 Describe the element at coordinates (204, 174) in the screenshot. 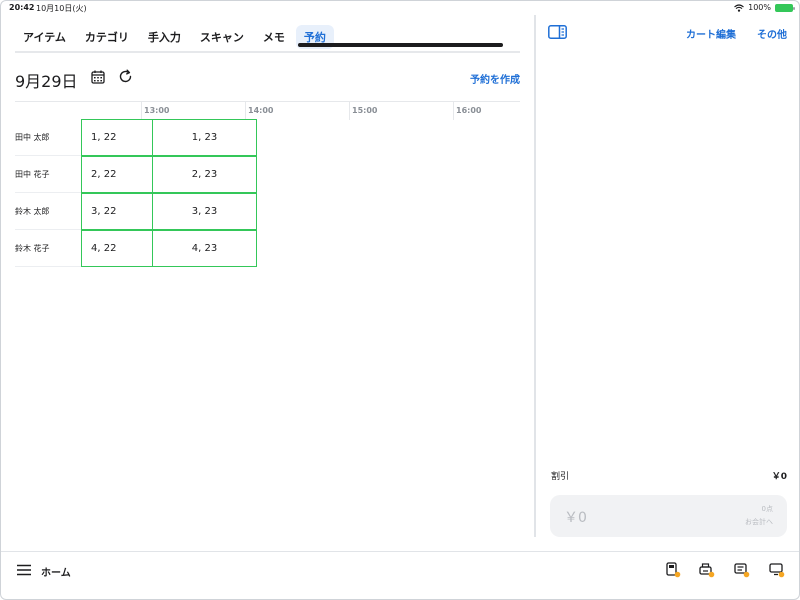

I see `reservation-slot: 2, 23` at that location.